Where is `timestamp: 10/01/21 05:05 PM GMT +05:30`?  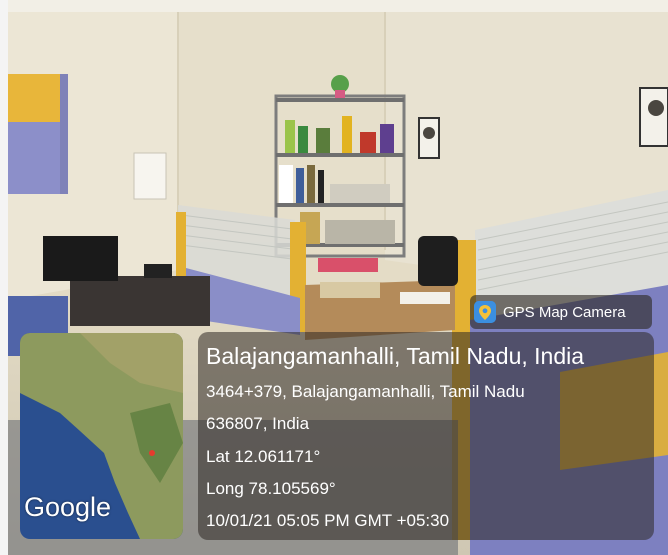 timestamp: 10/01/21 05:05 PM GMT +05:30 is located at coordinates (328, 520).